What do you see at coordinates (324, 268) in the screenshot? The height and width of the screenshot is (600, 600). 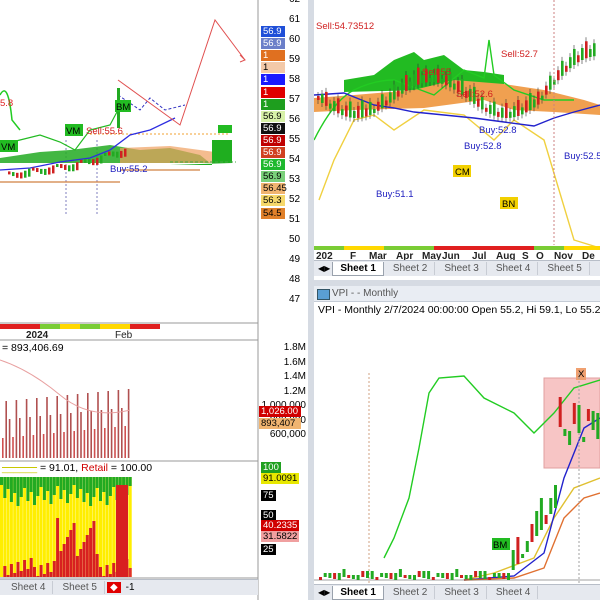 I see `tr-tab-nav-icon: ◀▶` at bounding box center [324, 268].